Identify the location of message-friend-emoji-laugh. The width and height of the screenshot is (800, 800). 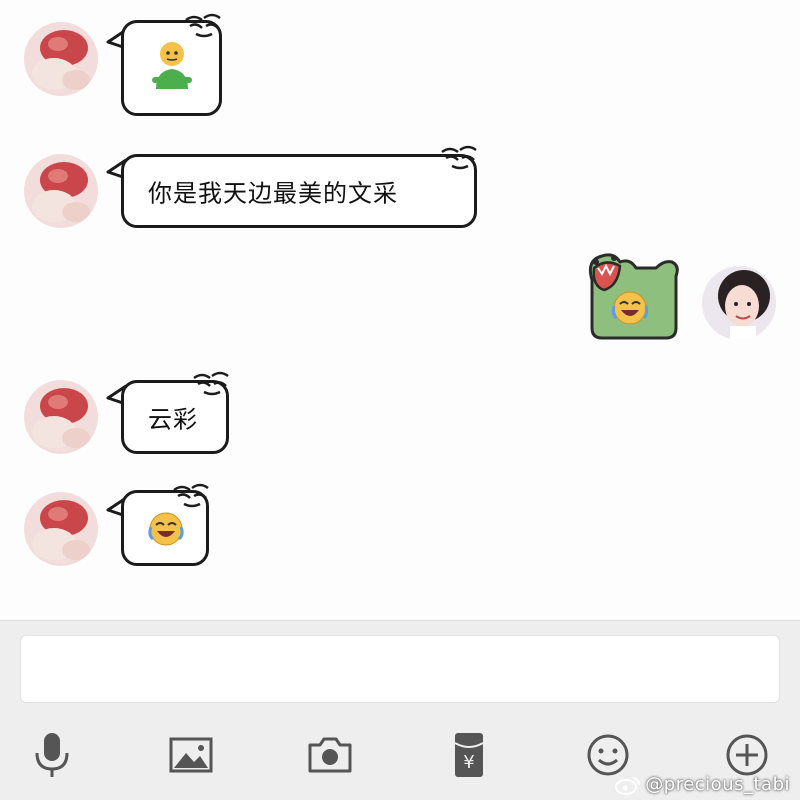
(400, 528).